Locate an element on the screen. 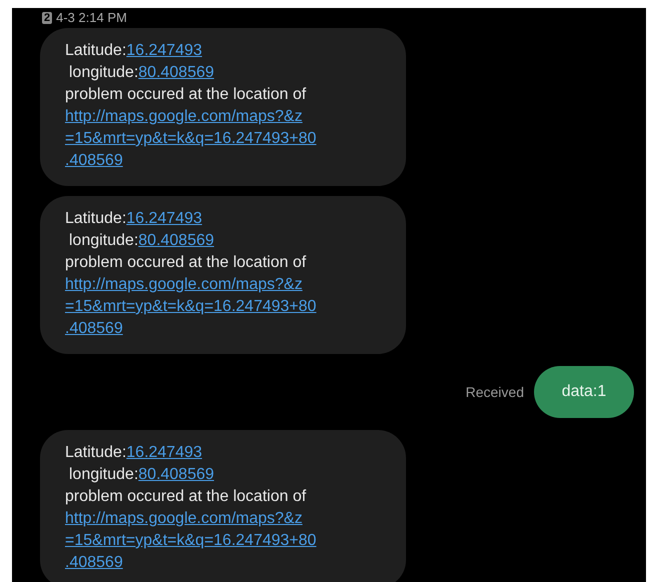 The image size is (654, 582). message-bubble: data:1 is located at coordinates (584, 392).